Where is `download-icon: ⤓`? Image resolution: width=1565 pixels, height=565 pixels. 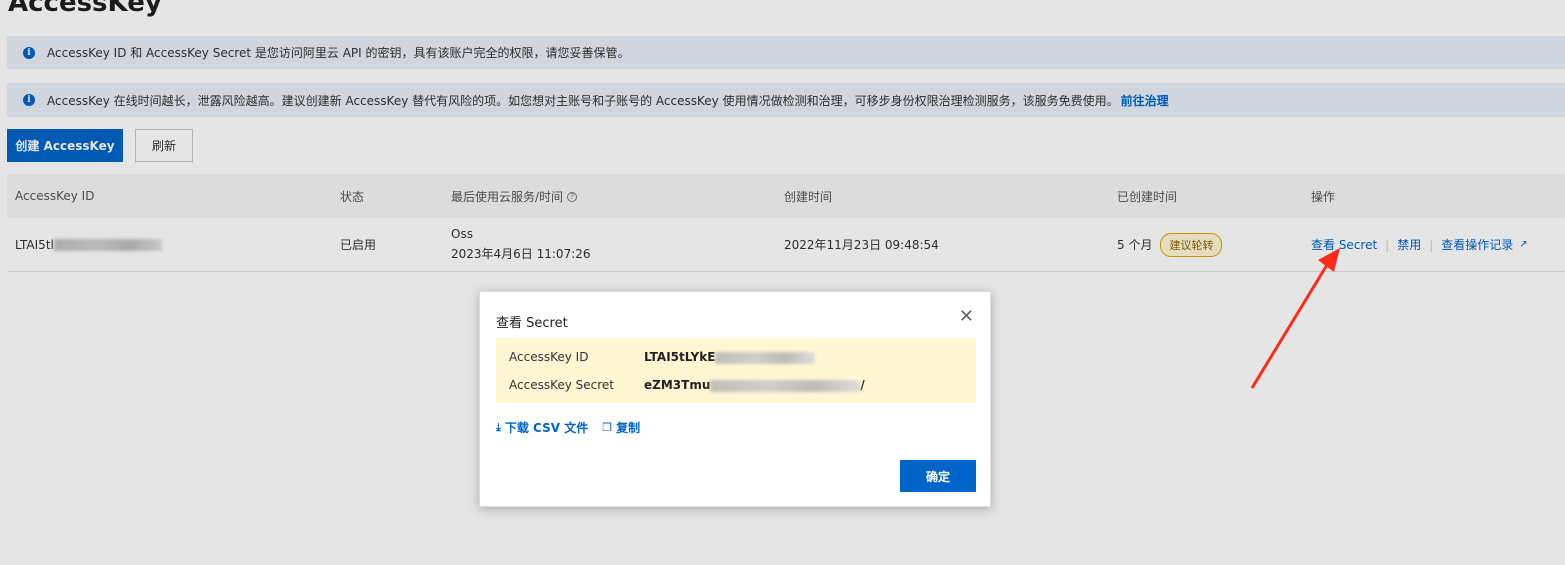
download-icon: ⤓ is located at coordinates (498, 427).